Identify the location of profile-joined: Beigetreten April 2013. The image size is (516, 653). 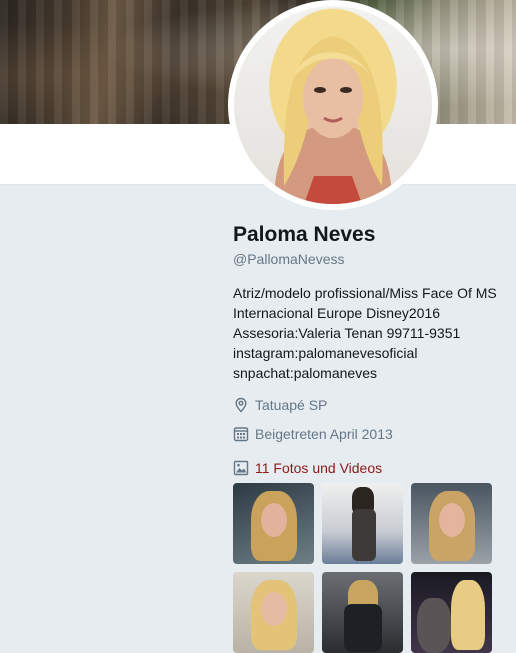
(370, 434).